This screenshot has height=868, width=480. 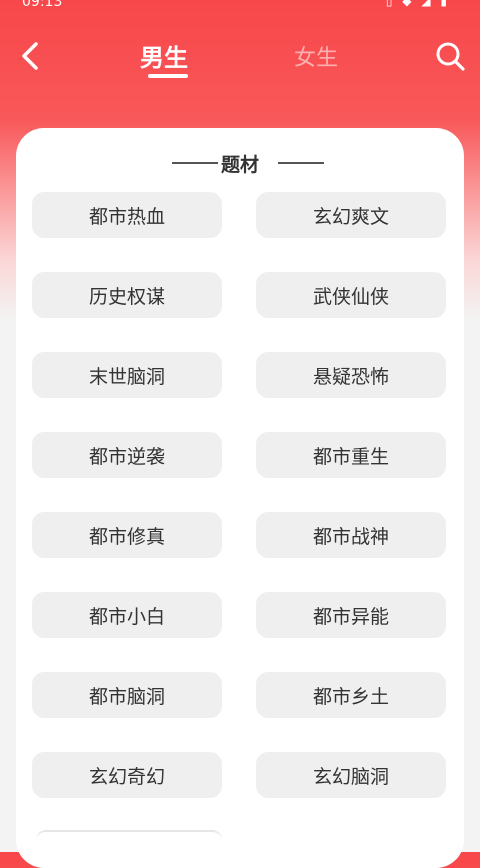 I want to click on genre-chip: 都市战神, so click(x=351, y=535).